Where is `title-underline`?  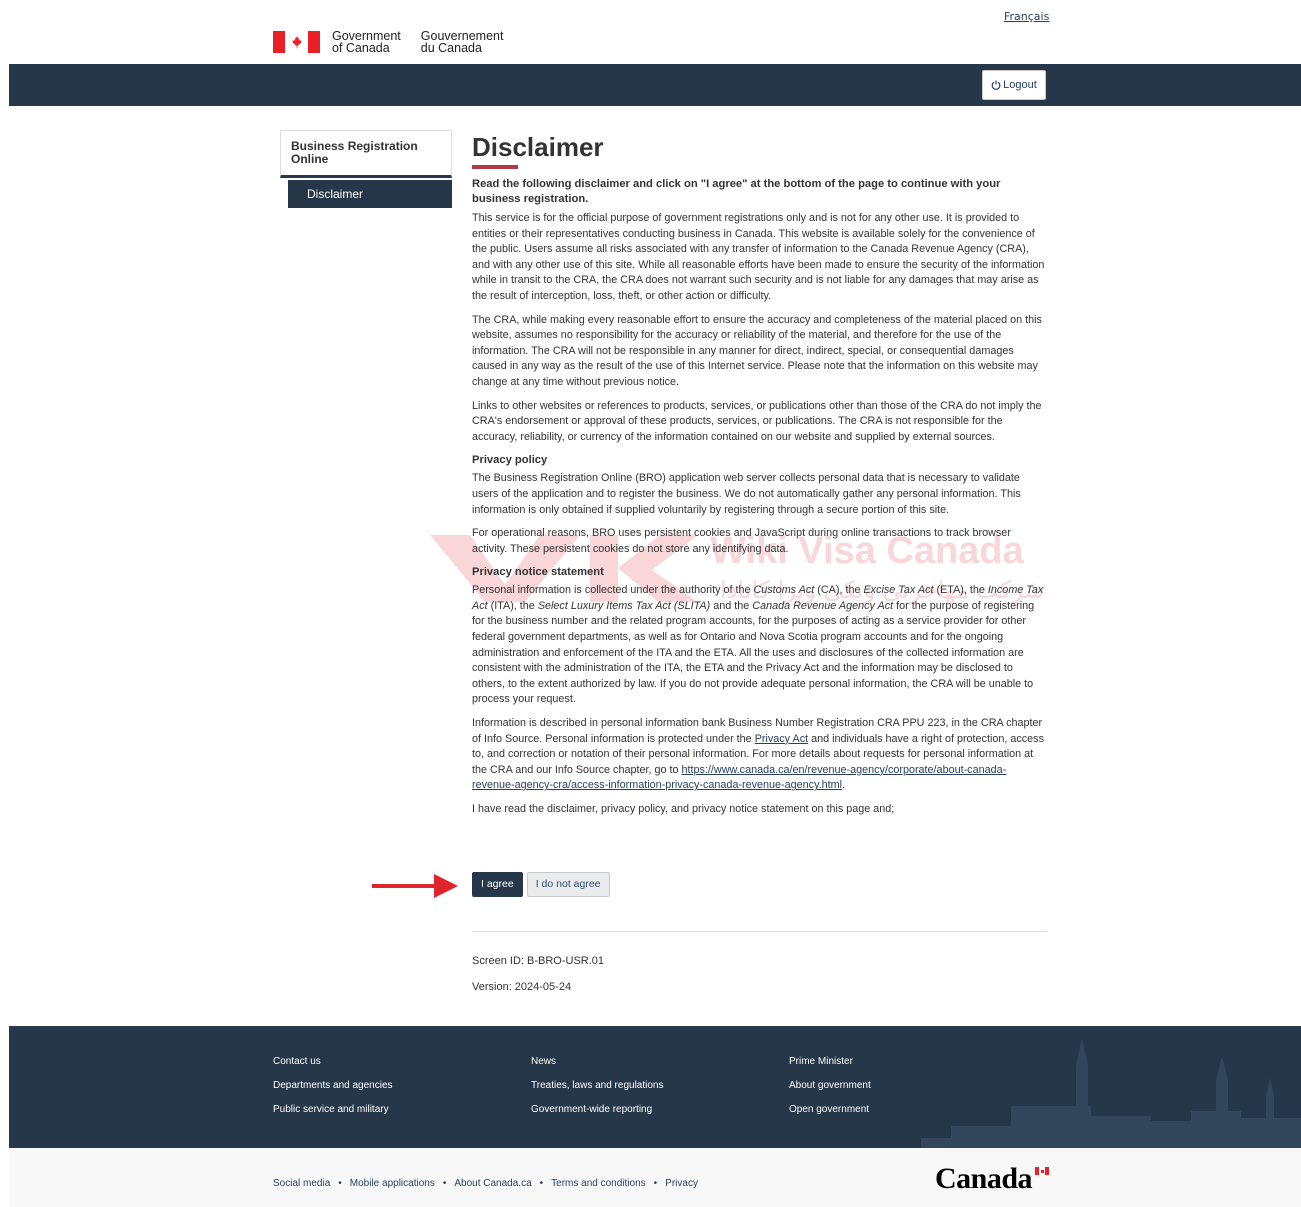
title-underline is located at coordinates (495, 167).